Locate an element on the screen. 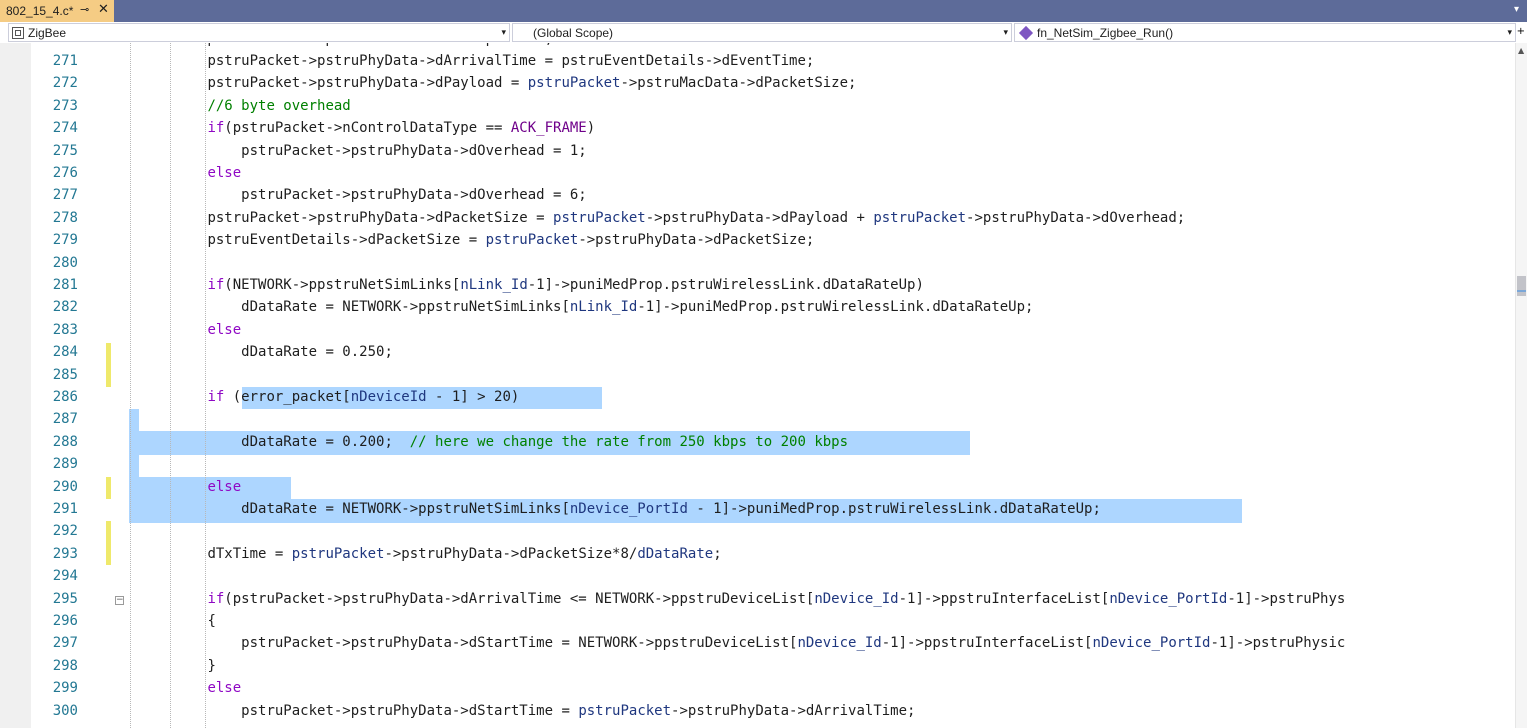 The image size is (1527, 728). document-tab-strip: 802_15_4.c* ⊸ ✕ ▾ is located at coordinates (763, 11).